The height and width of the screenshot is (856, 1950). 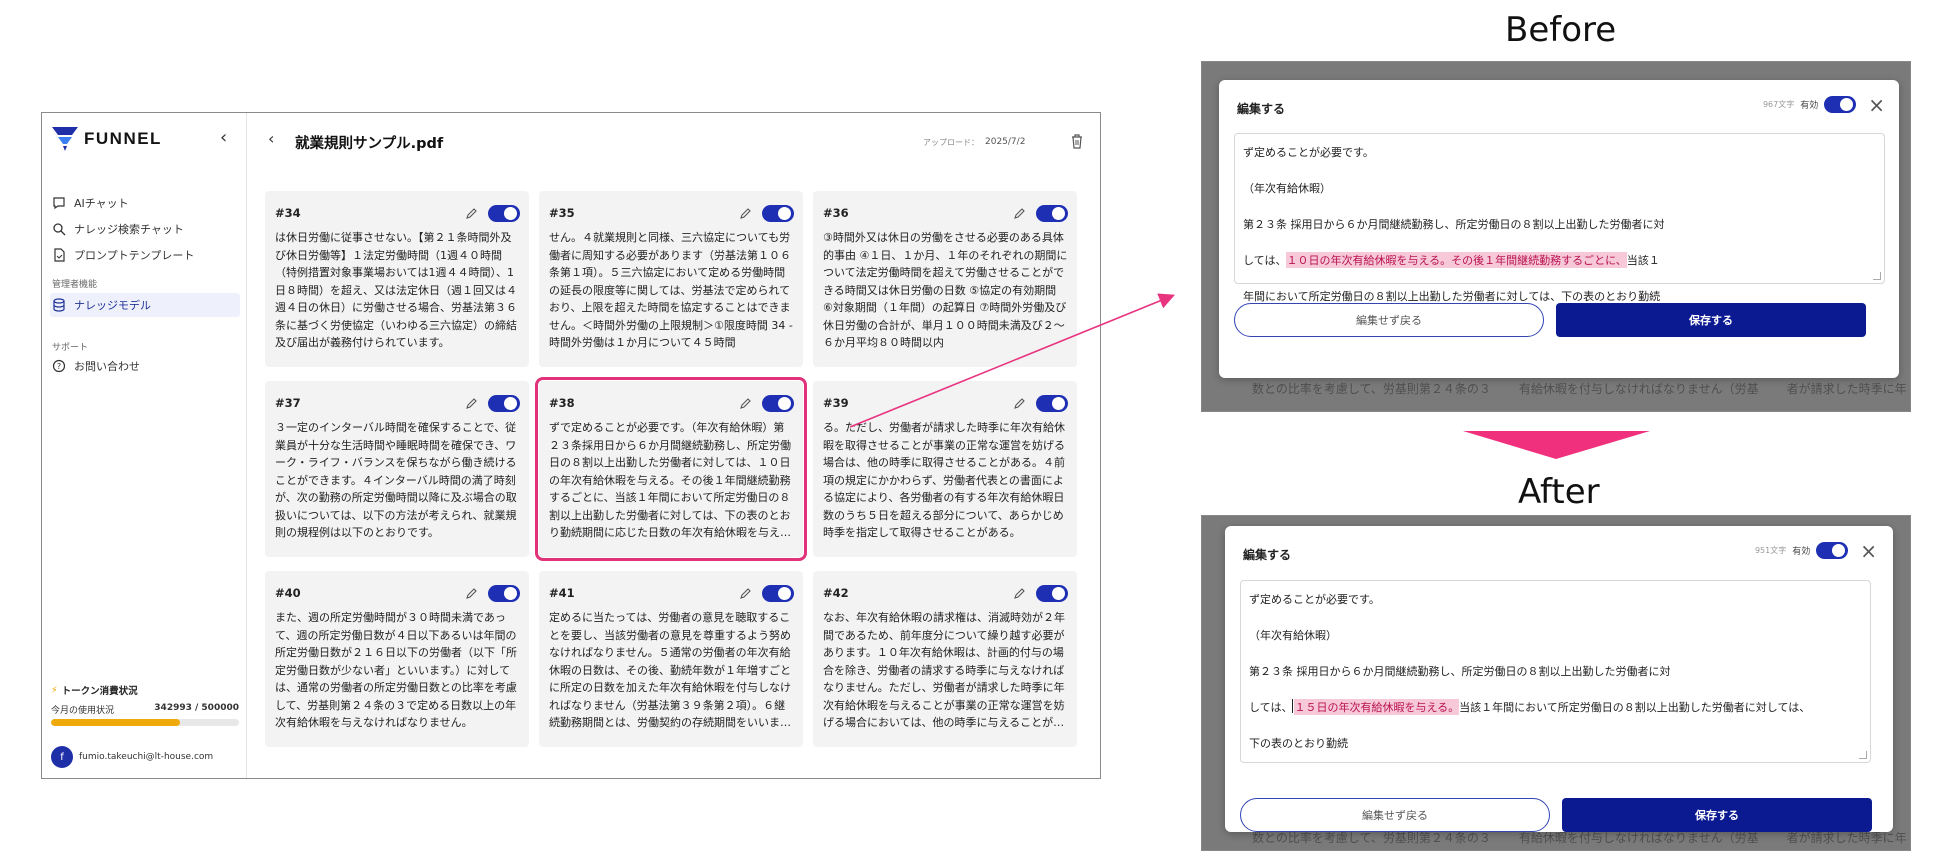 I want to click on card-number: #36, so click(x=836, y=213).